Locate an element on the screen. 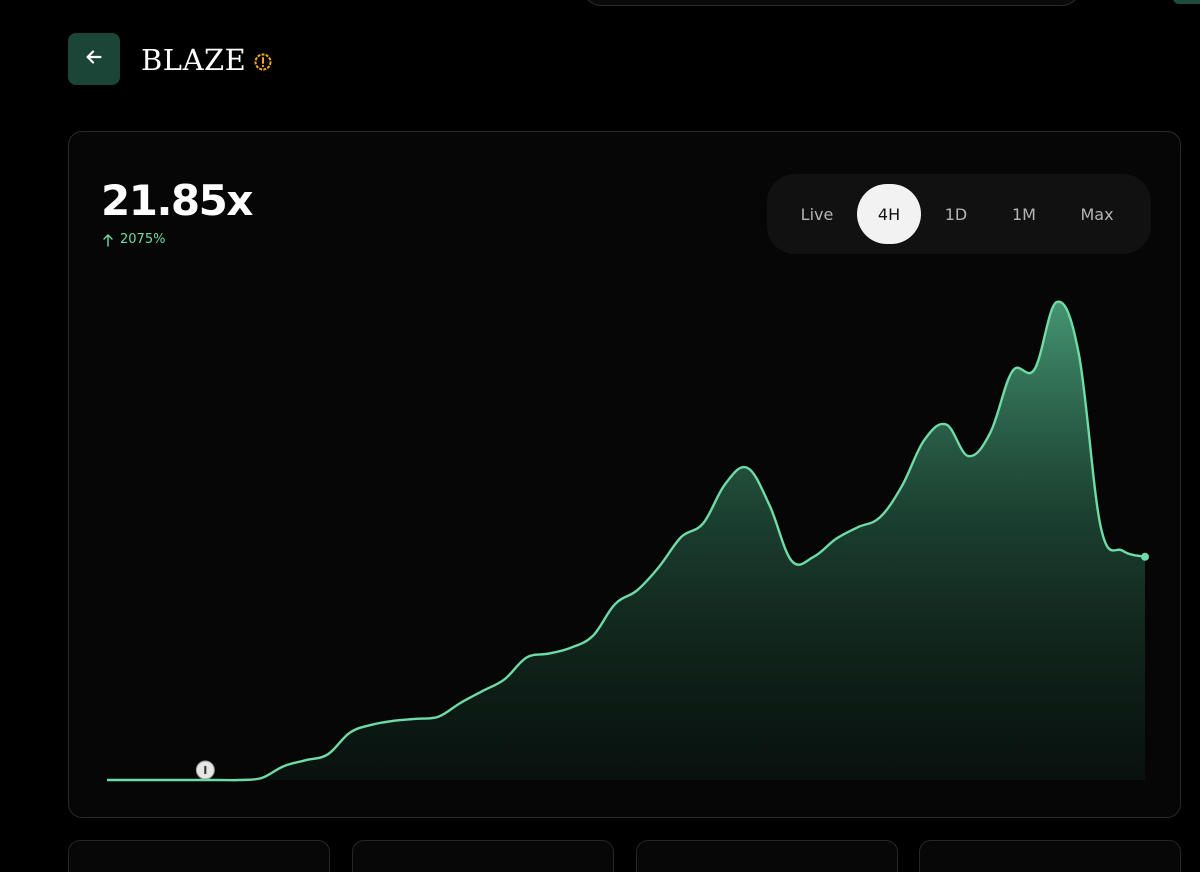  back-button is located at coordinates (94, 59).